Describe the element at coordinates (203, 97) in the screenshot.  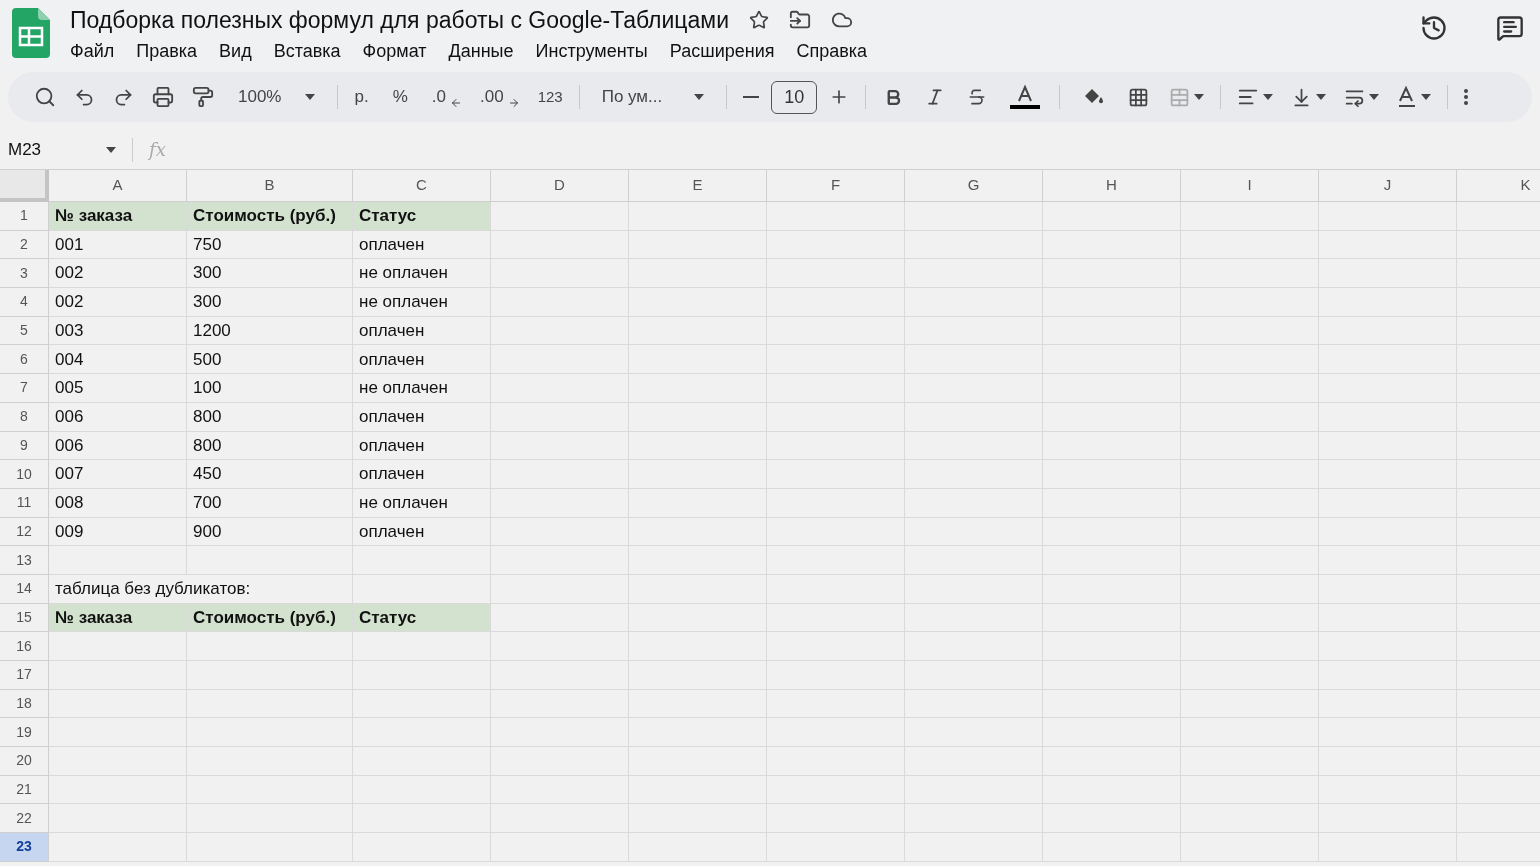
I see `paint-roller-icon` at that location.